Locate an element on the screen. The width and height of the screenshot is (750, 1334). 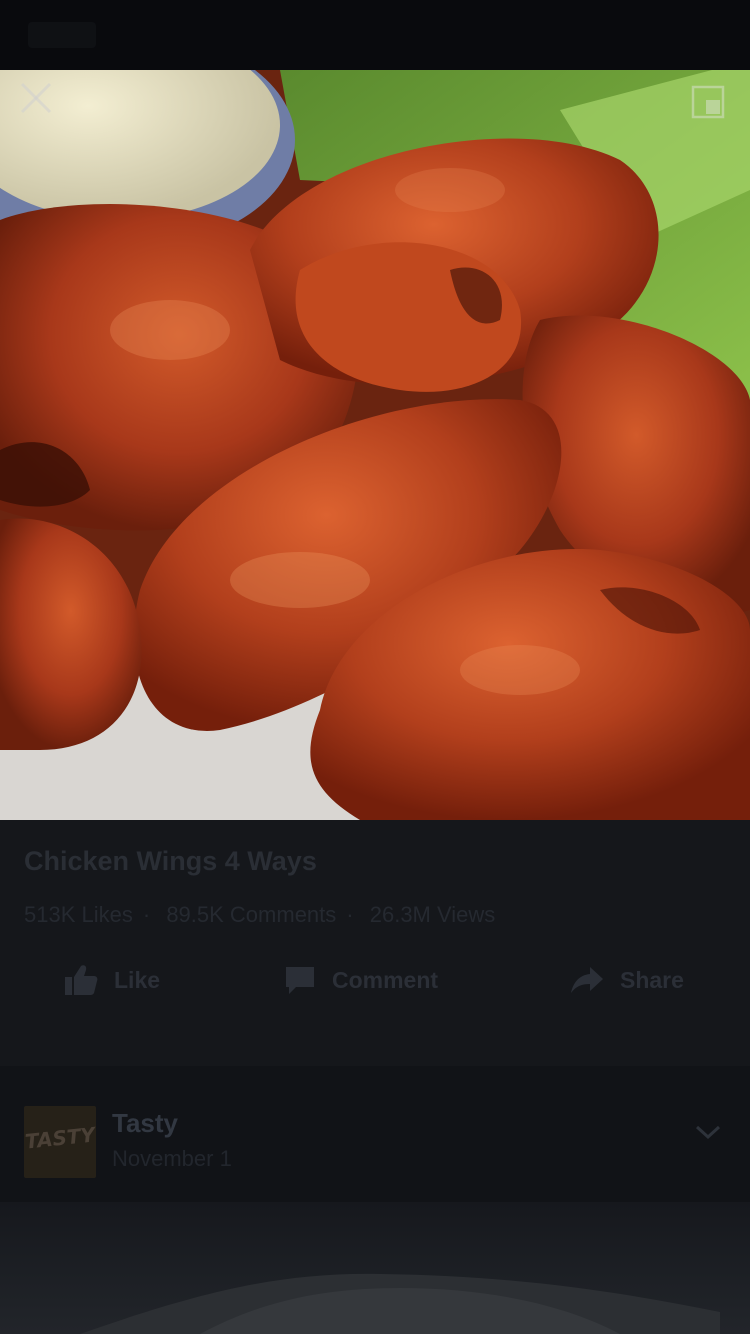
page-avatar: TASTY is located at coordinates (60, 1142).